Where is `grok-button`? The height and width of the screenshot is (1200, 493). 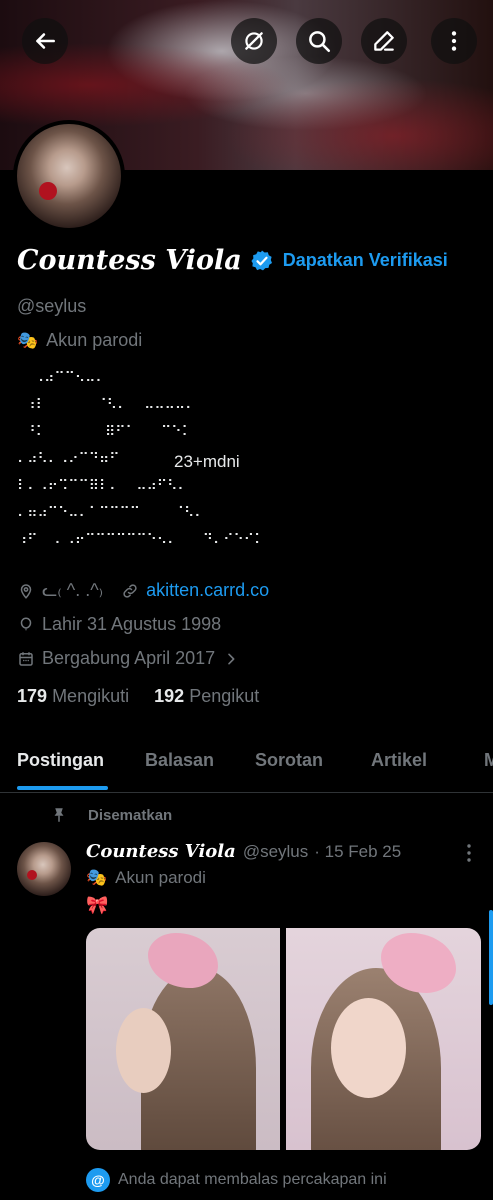
grok-button is located at coordinates (254, 41).